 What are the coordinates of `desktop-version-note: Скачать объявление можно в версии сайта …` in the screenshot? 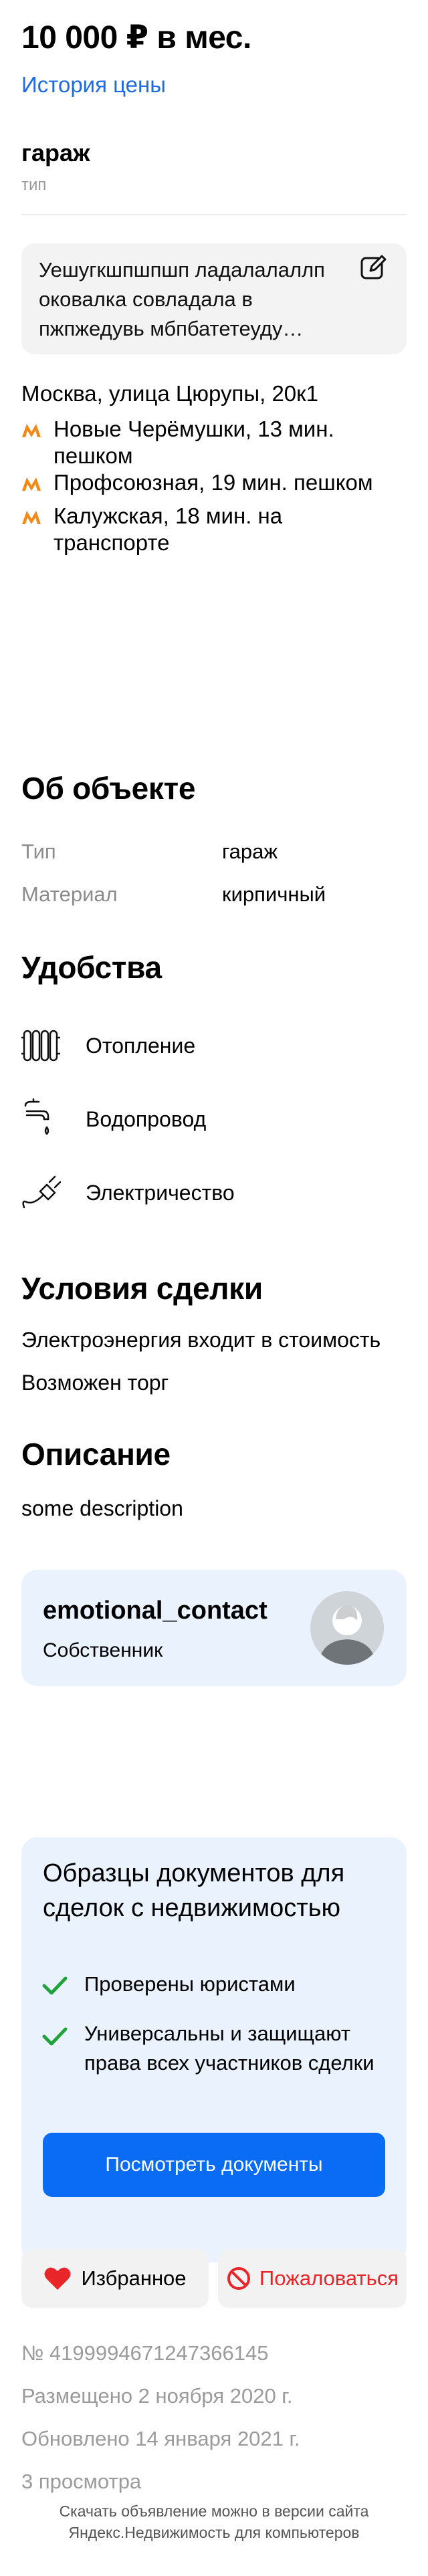 It's located at (214, 2521).